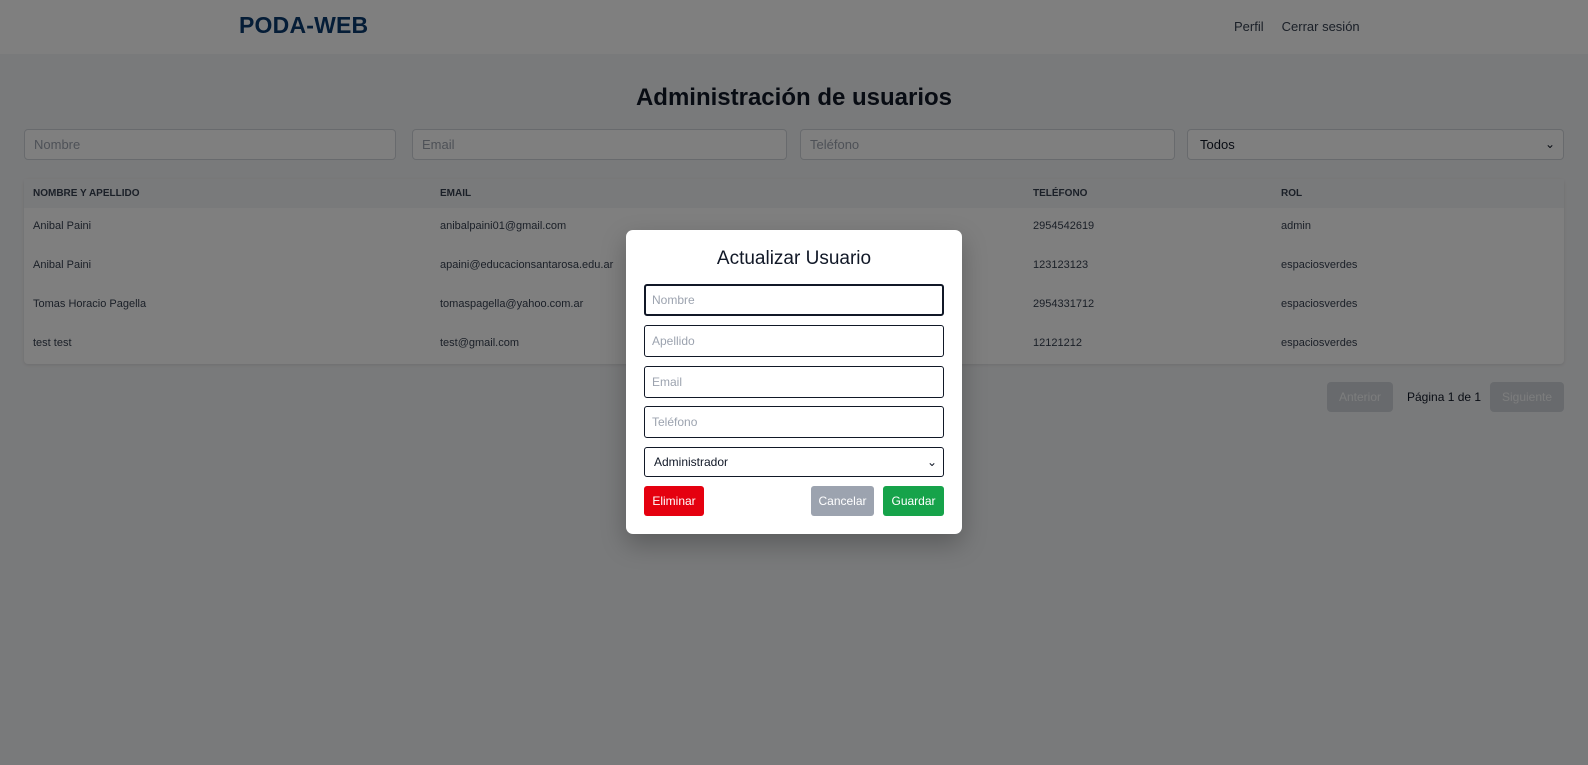 The height and width of the screenshot is (765, 1588). What do you see at coordinates (794, 300) in the screenshot?
I see `modal-name-input: Nombre` at bounding box center [794, 300].